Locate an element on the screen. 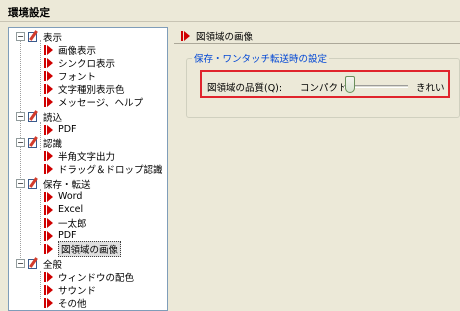 This screenshot has height=311, width=460. tree-item: メッセージ、ヘルプ is located at coordinates (94, 102).